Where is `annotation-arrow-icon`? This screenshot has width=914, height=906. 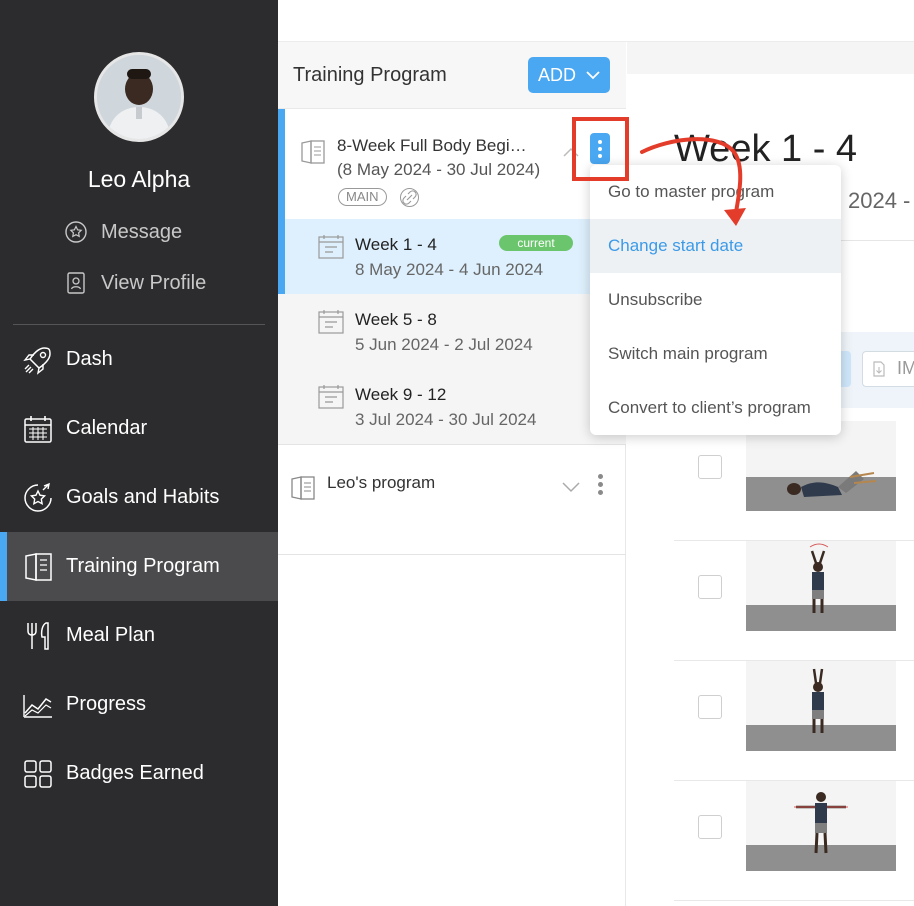
annotation-arrow-icon is located at coordinates (693, 181).